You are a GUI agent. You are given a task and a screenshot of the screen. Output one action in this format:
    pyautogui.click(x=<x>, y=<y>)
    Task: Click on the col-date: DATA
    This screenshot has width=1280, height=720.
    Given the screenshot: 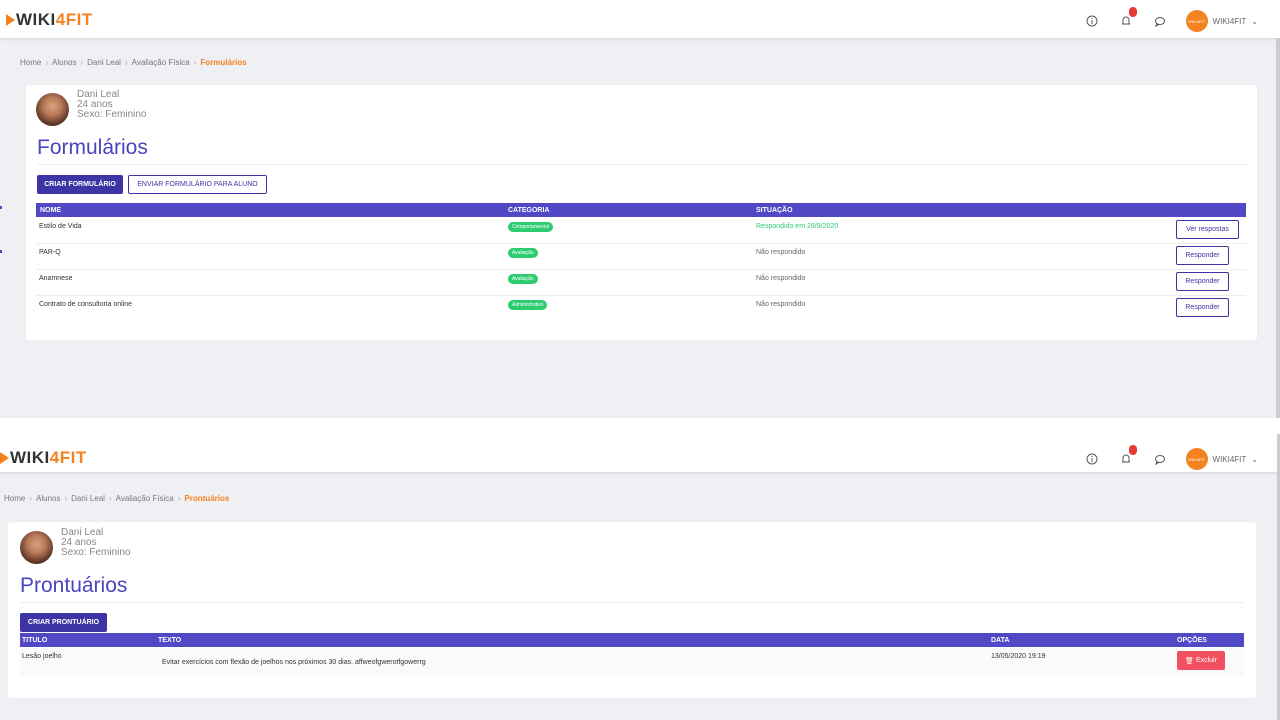 What is the action you would take?
    pyautogui.click(x=1000, y=640)
    